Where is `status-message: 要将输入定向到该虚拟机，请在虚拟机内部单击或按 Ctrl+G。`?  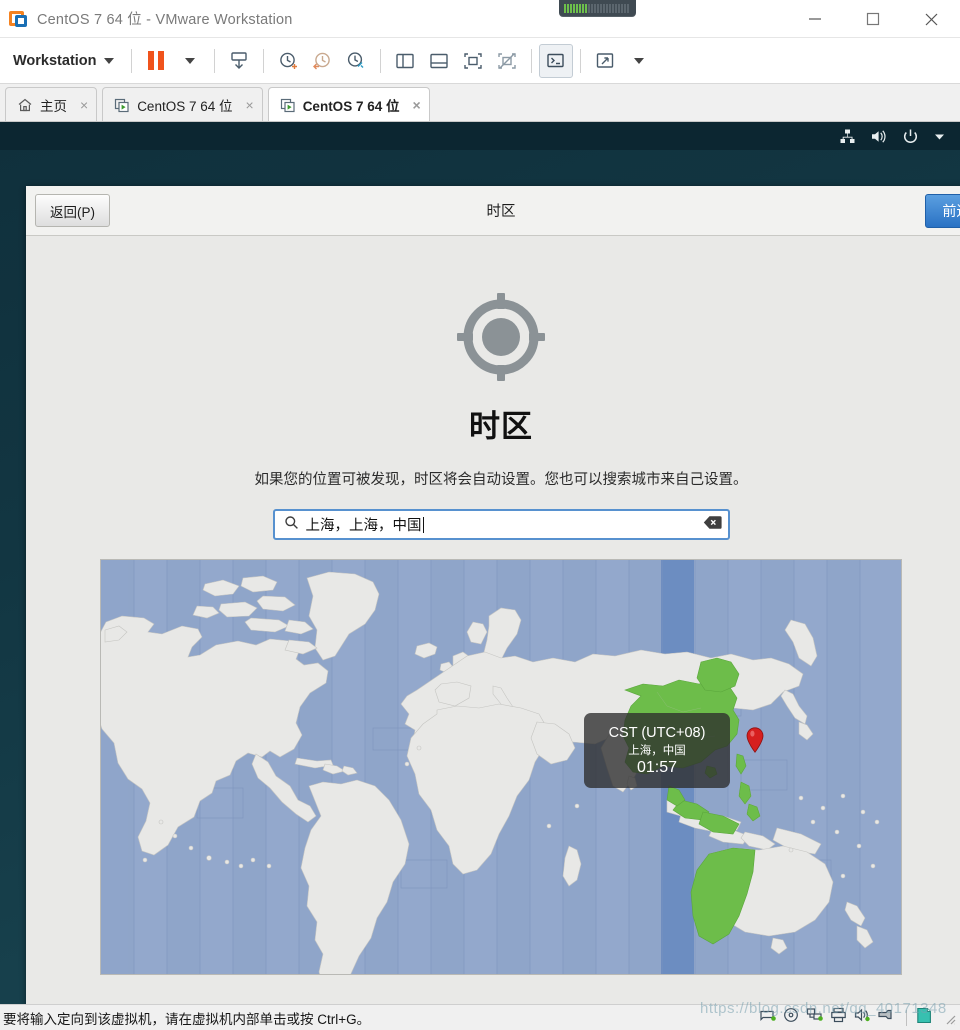 status-message: 要将输入定向到该虚拟机，请在虚拟机内部单击或按 Ctrl+G。 is located at coordinates (187, 1019).